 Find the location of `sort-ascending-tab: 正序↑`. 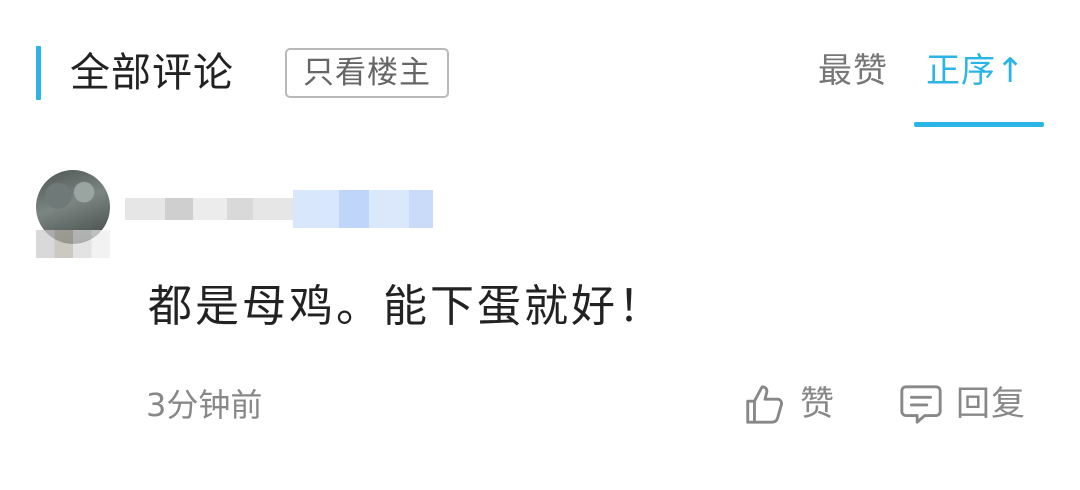

sort-ascending-tab: 正序↑ is located at coordinates (976, 71).